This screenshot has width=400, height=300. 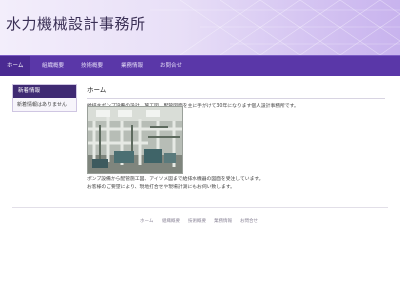 I want to click on description-line-2: お客様のご要望により、現地打合せや現場計測にもお伺い致します。, so click(x=161, y=187).